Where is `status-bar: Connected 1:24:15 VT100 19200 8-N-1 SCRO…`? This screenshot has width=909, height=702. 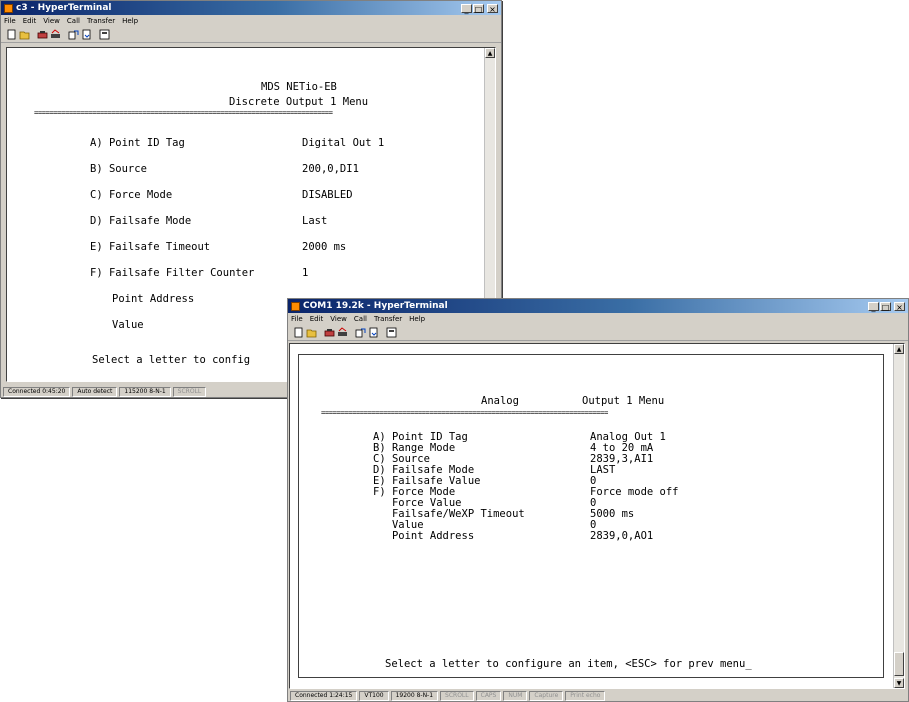 status-bar: Connected 1:24:15 VT100 19200 8-N-1 SCRO… is located at coordinates (598, 695).